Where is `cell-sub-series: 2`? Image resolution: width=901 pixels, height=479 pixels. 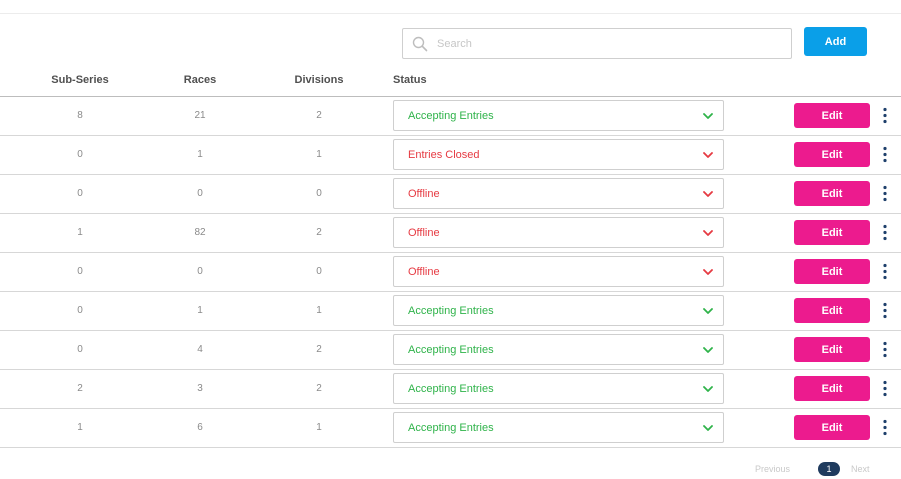 cell-sub-series: 2 is located at coordinates (80, 388).